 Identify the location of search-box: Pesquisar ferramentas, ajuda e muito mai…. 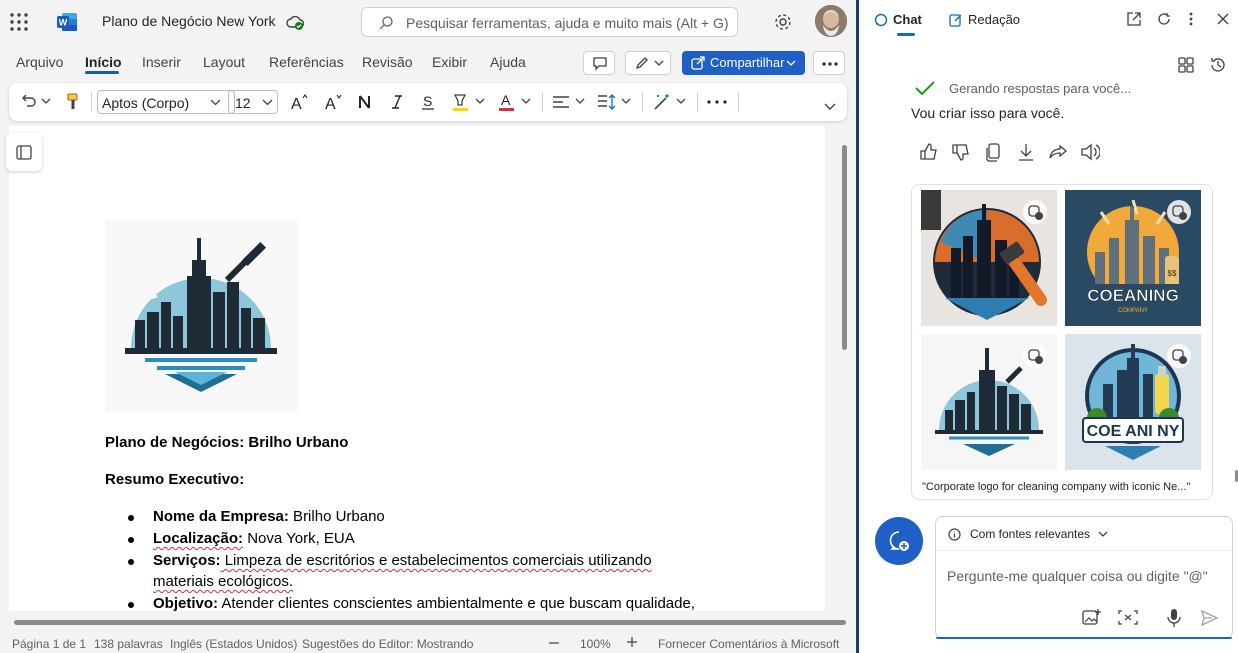
(549, 22).